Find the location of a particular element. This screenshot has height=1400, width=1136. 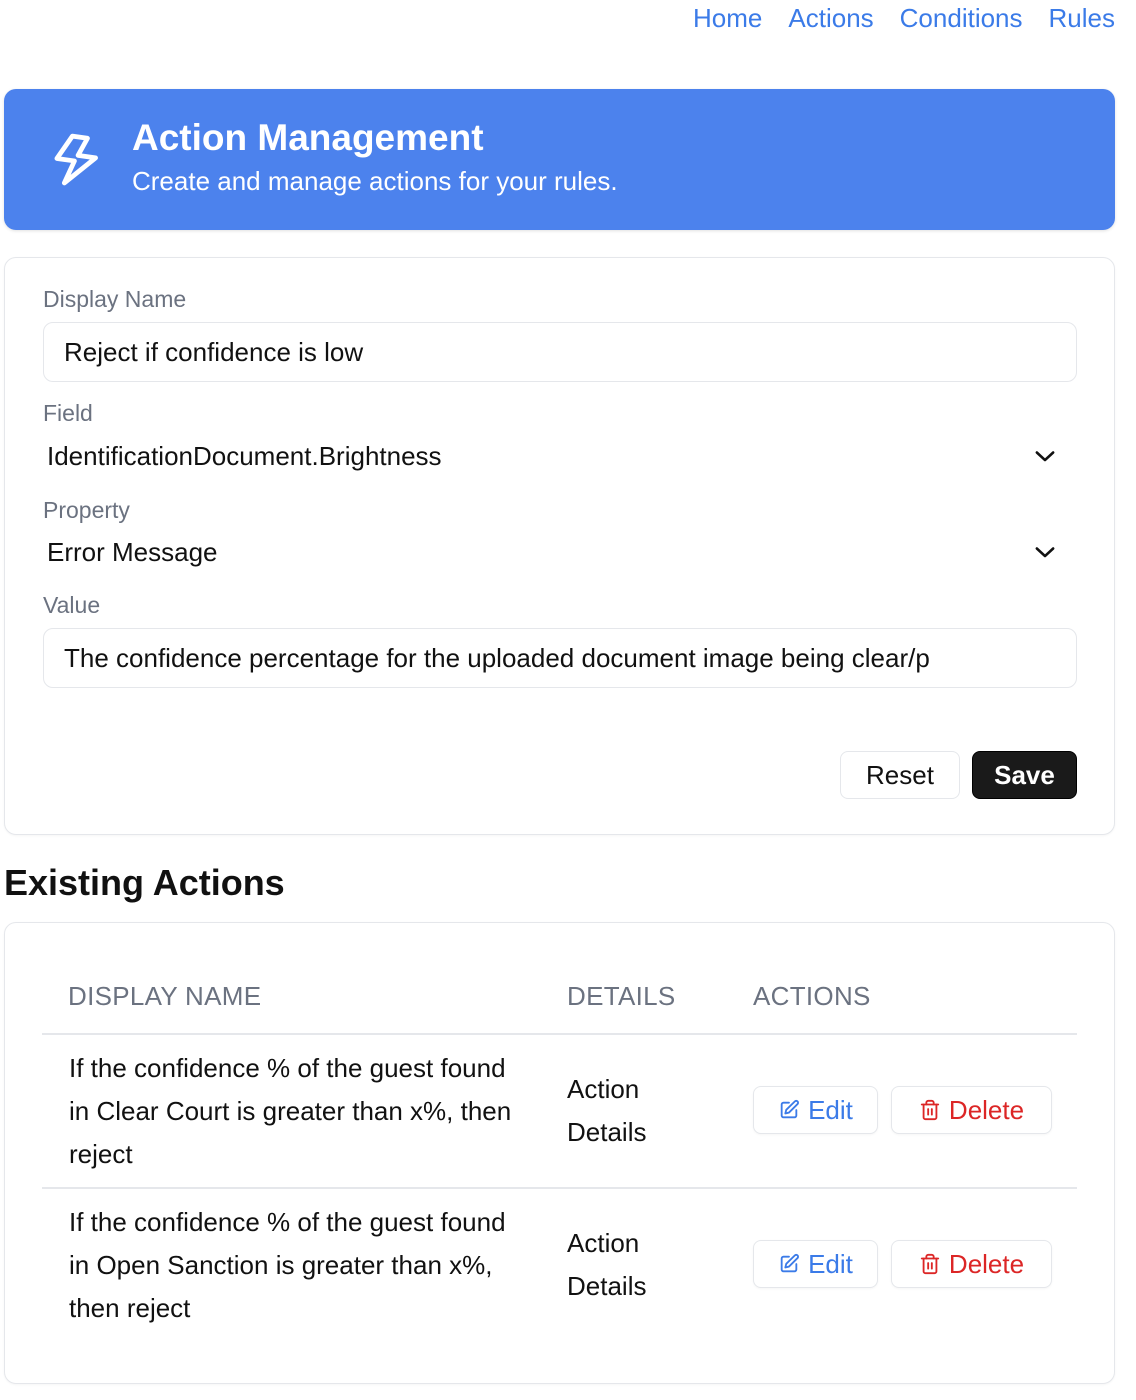

display-name-label: Display Name is located at coordinates (115, 299).